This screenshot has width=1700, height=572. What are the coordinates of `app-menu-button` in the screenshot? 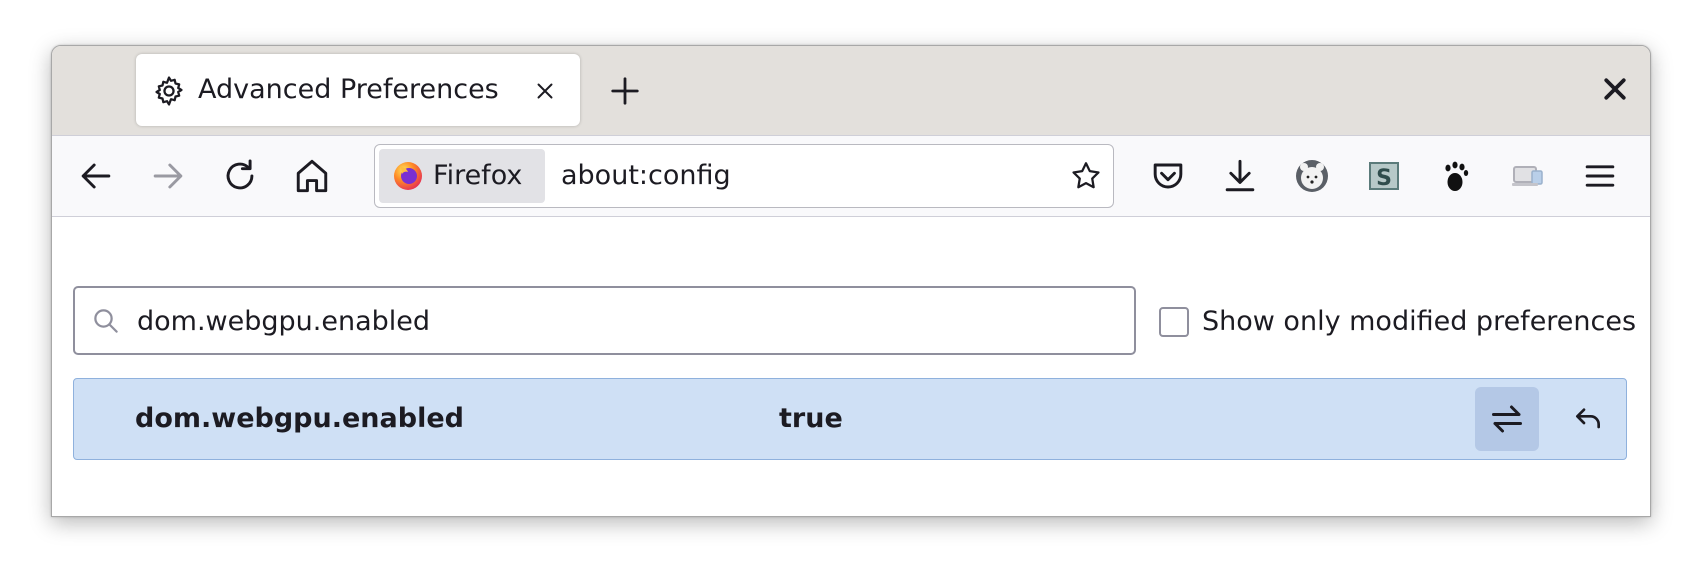 It's located at (1600, 176).